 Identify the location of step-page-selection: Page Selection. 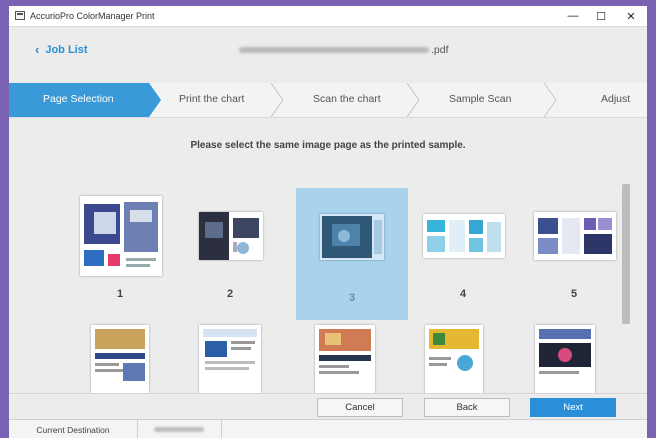
(78, 99).